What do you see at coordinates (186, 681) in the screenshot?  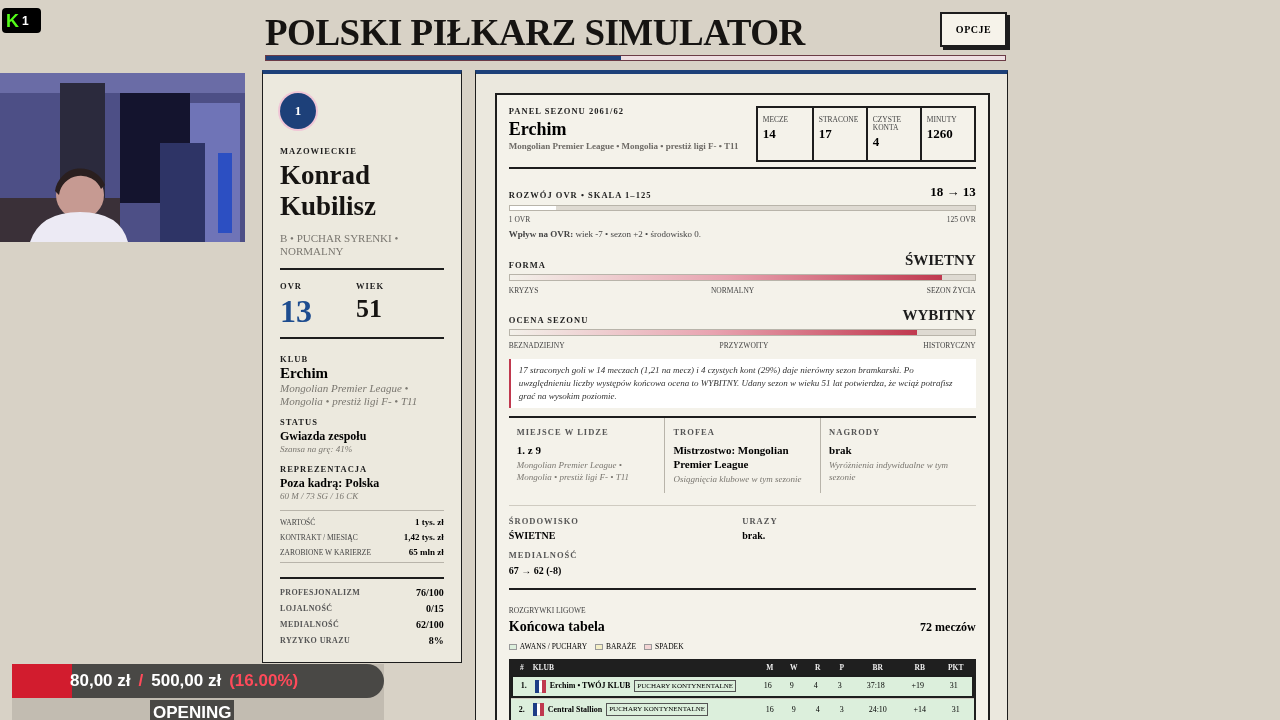 I see `goal-target: 500,00 zł` at bounding box center [186, 681].